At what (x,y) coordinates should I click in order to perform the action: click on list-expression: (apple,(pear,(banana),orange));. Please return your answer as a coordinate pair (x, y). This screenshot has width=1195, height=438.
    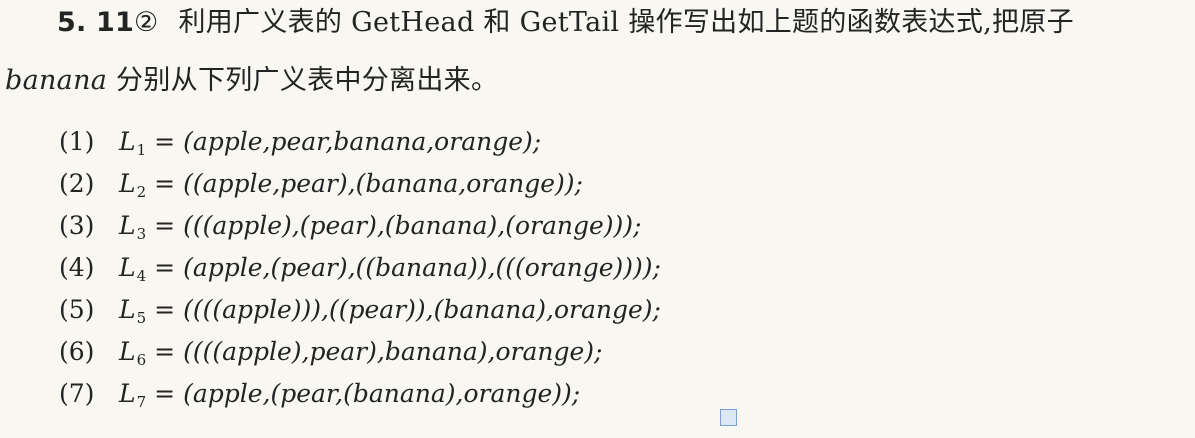
    Looking at the image, I should click on (382, 393).